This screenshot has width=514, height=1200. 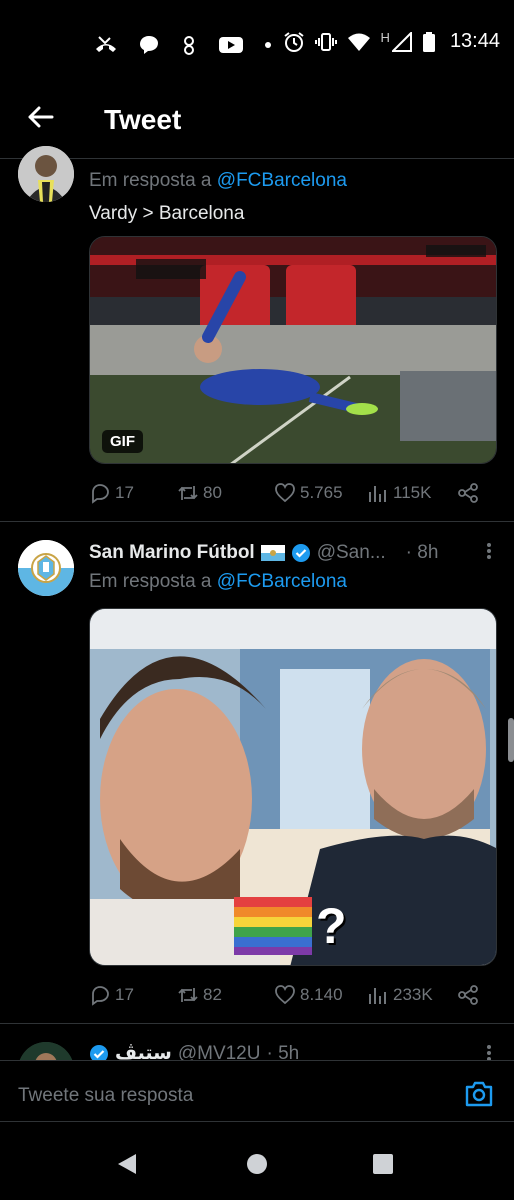 What do you see at coordinates (511, 740) in the screenshot?
I see `scrollbar-thumb` at bounding box center [511, 740].